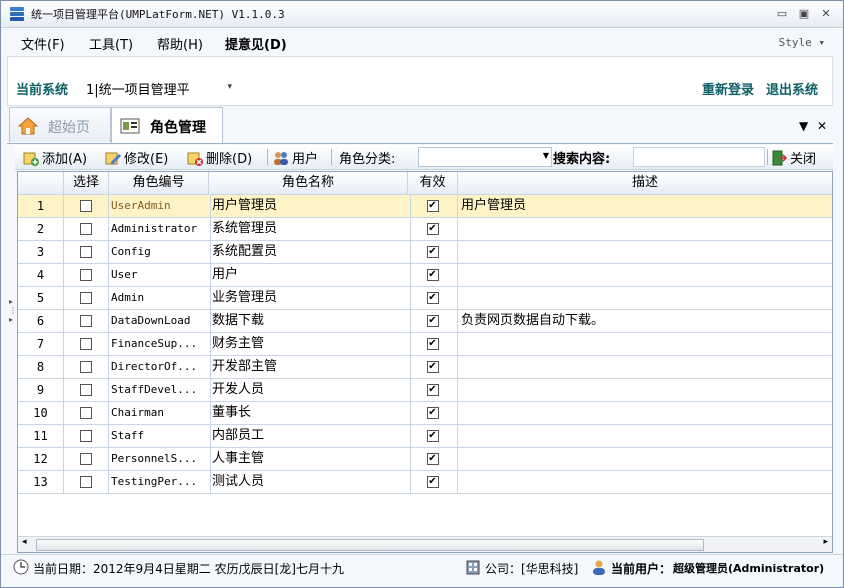 Image resolution: width=844 pixels, height=588 pixels. Describe the element at coordinates (111, 43) in the screenshot. I see `menu-tools: 工具(T)` at that location.